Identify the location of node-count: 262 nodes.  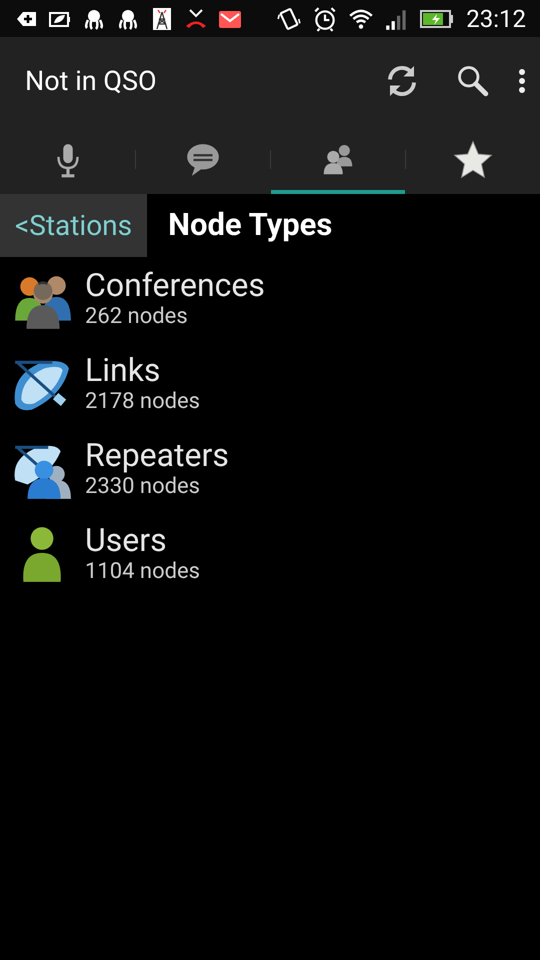
(137, 316).